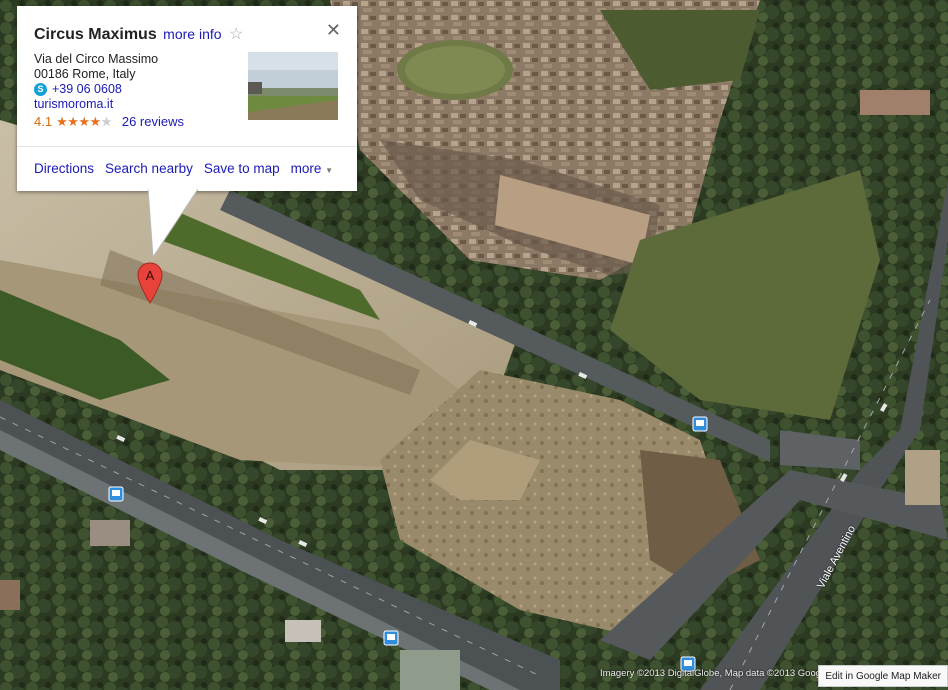 The width and height of the screenshot is (948, 690). I want to click on rating-row: 4.1 ★★★★★ 26 reviews, so click(109, 121).